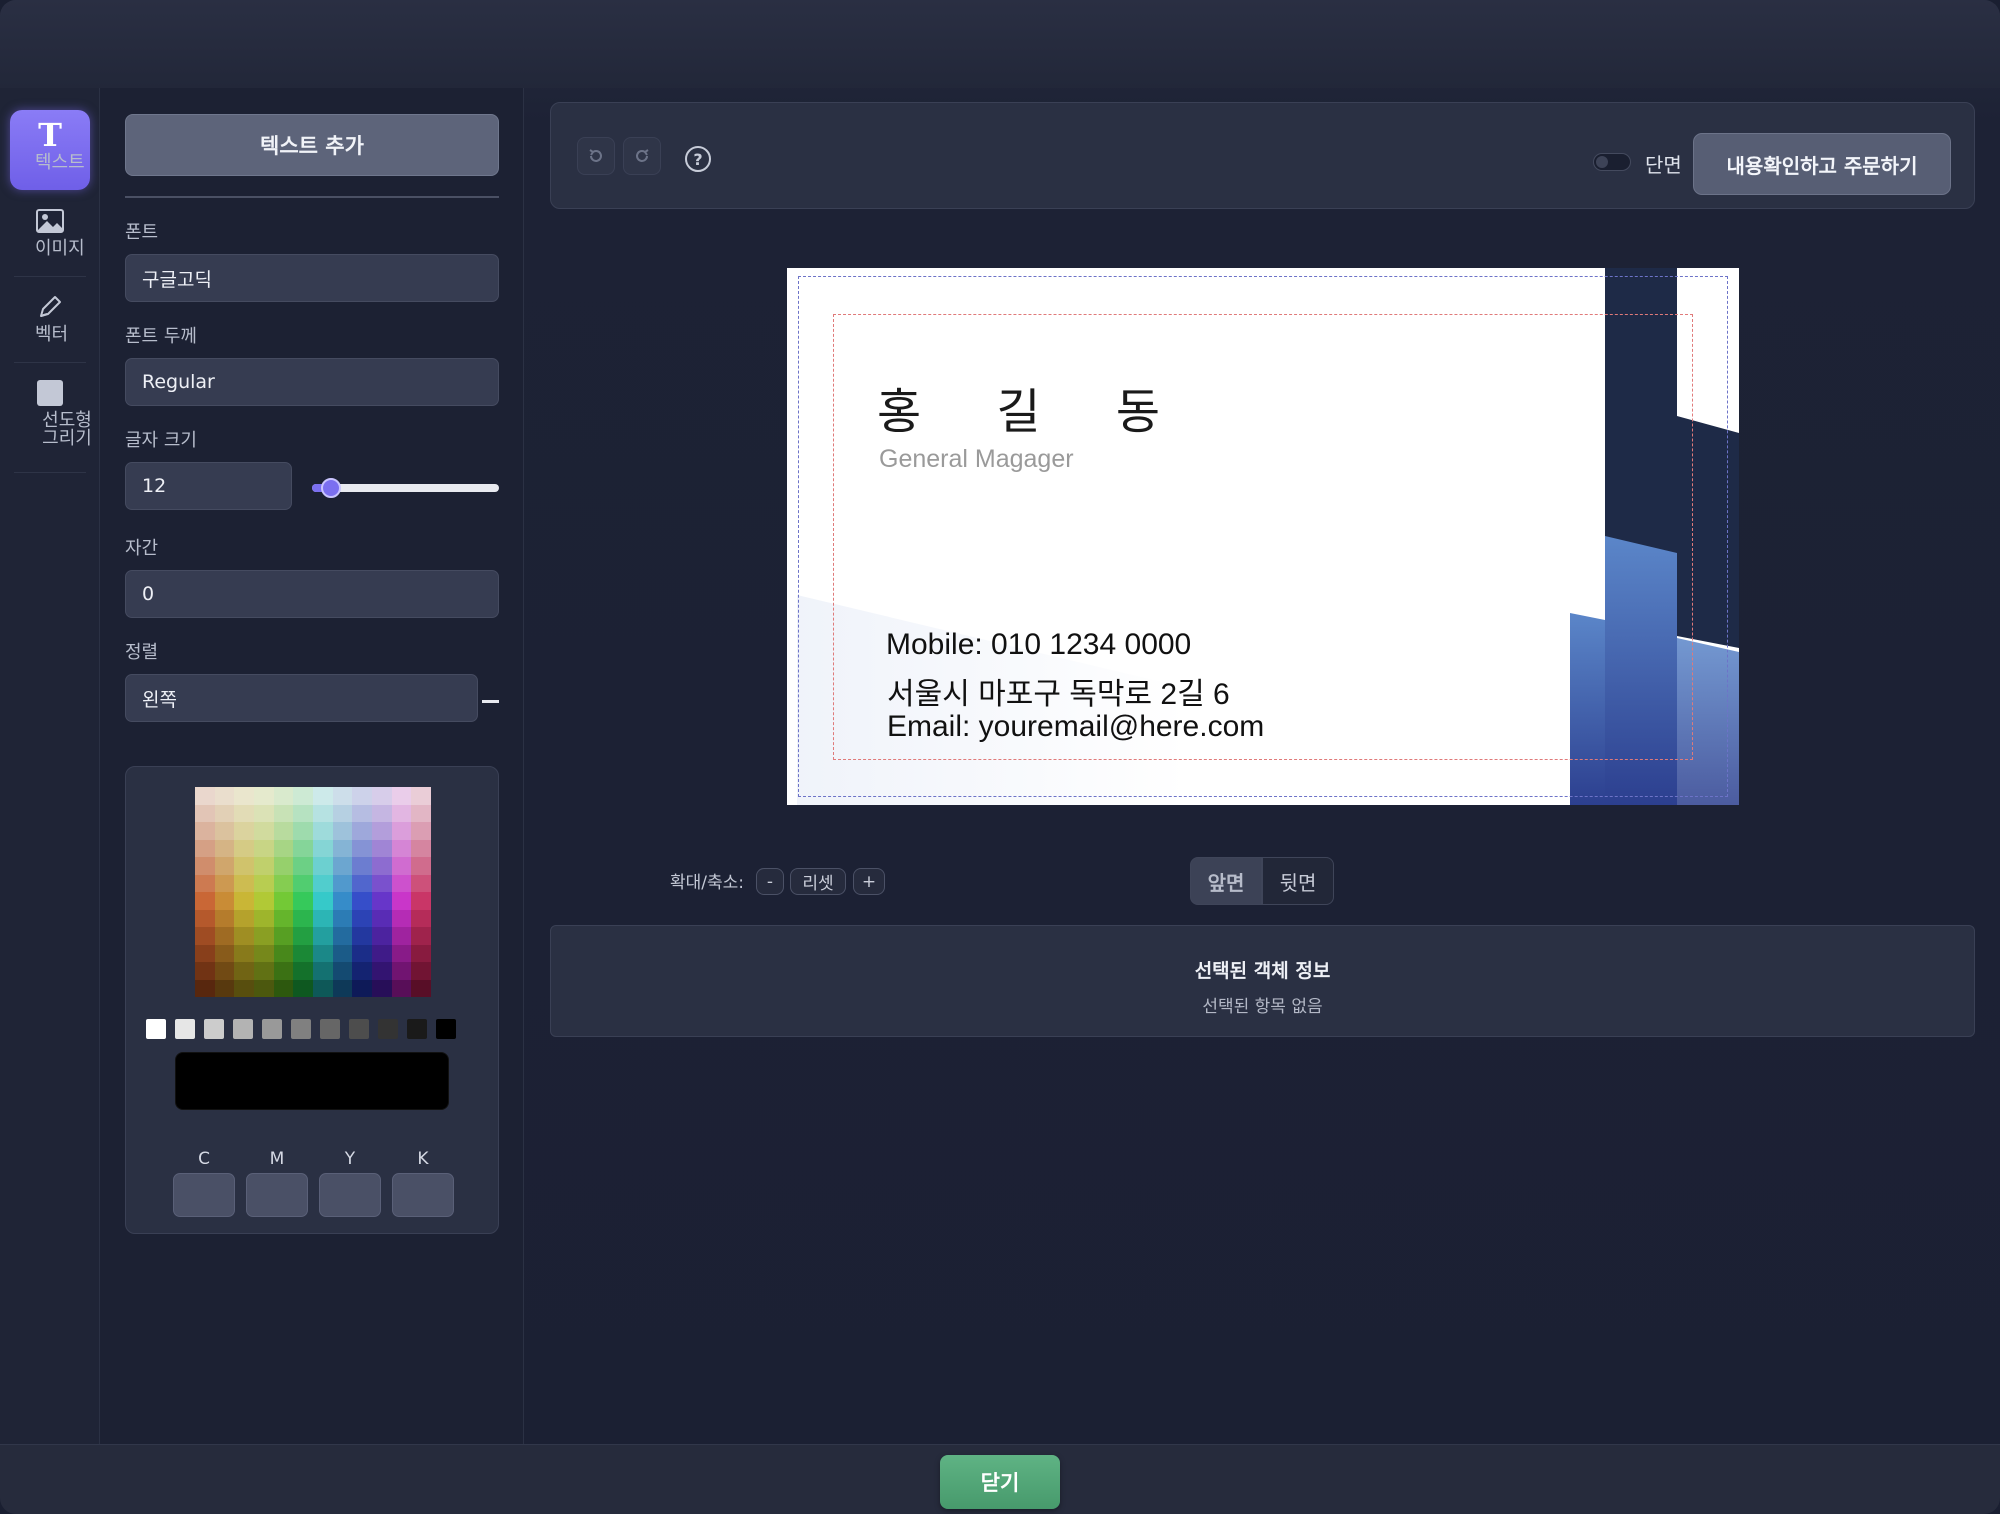  I want to click on zoom-out-button: -, so click(770, 881).